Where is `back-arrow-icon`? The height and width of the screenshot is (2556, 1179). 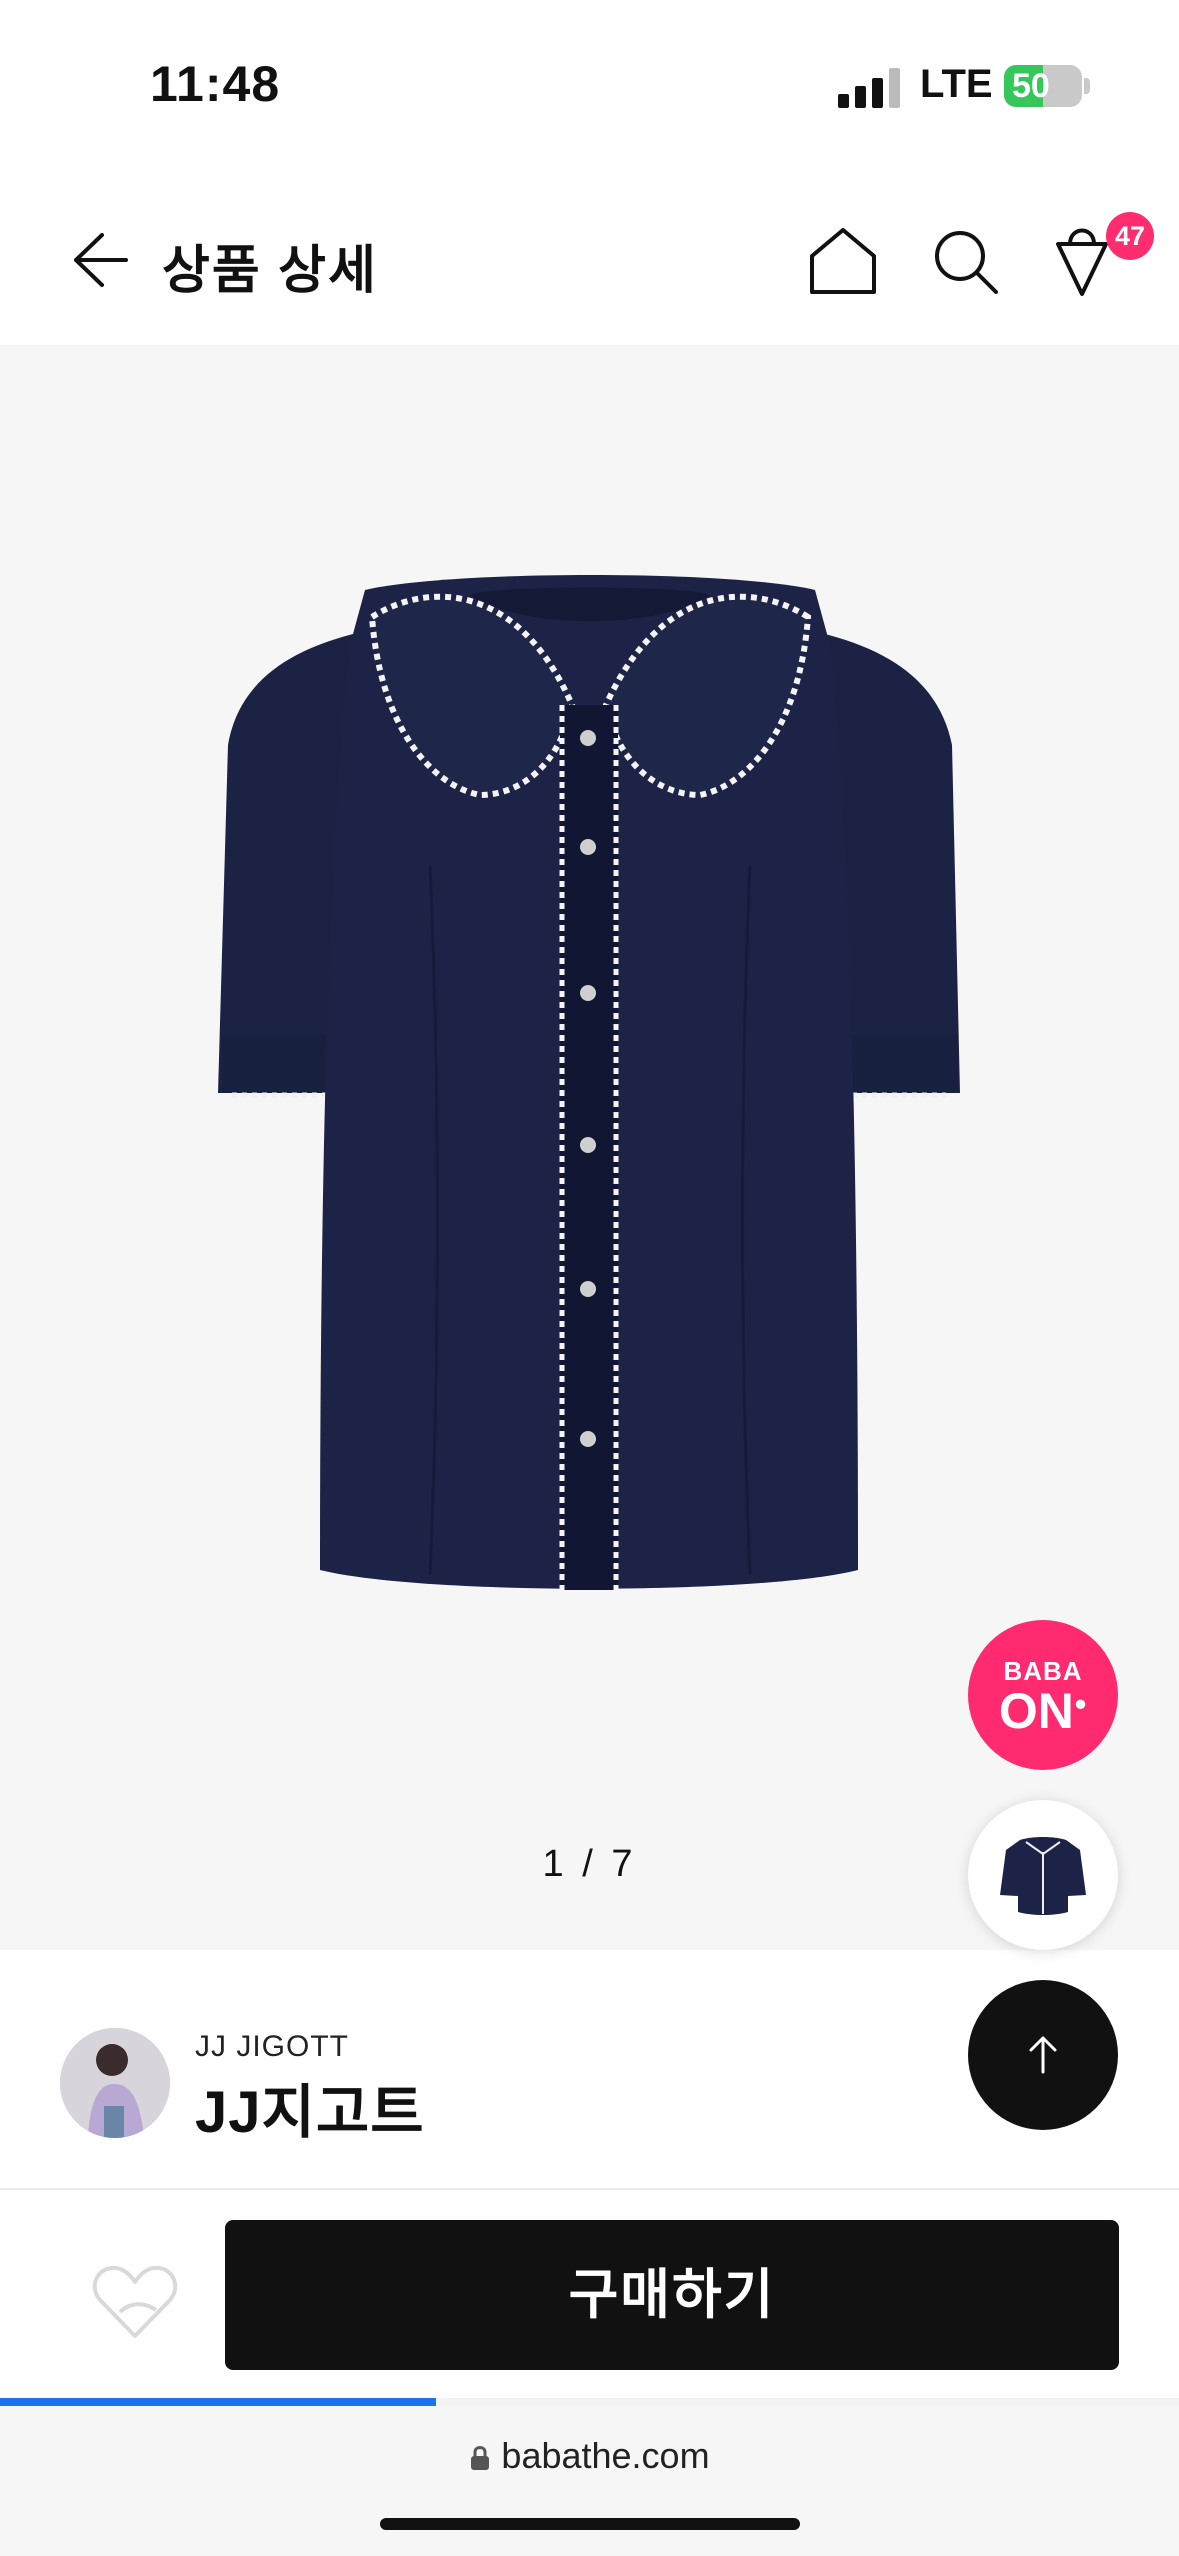
back-arrow-icon is located at coordinates (101, 260).